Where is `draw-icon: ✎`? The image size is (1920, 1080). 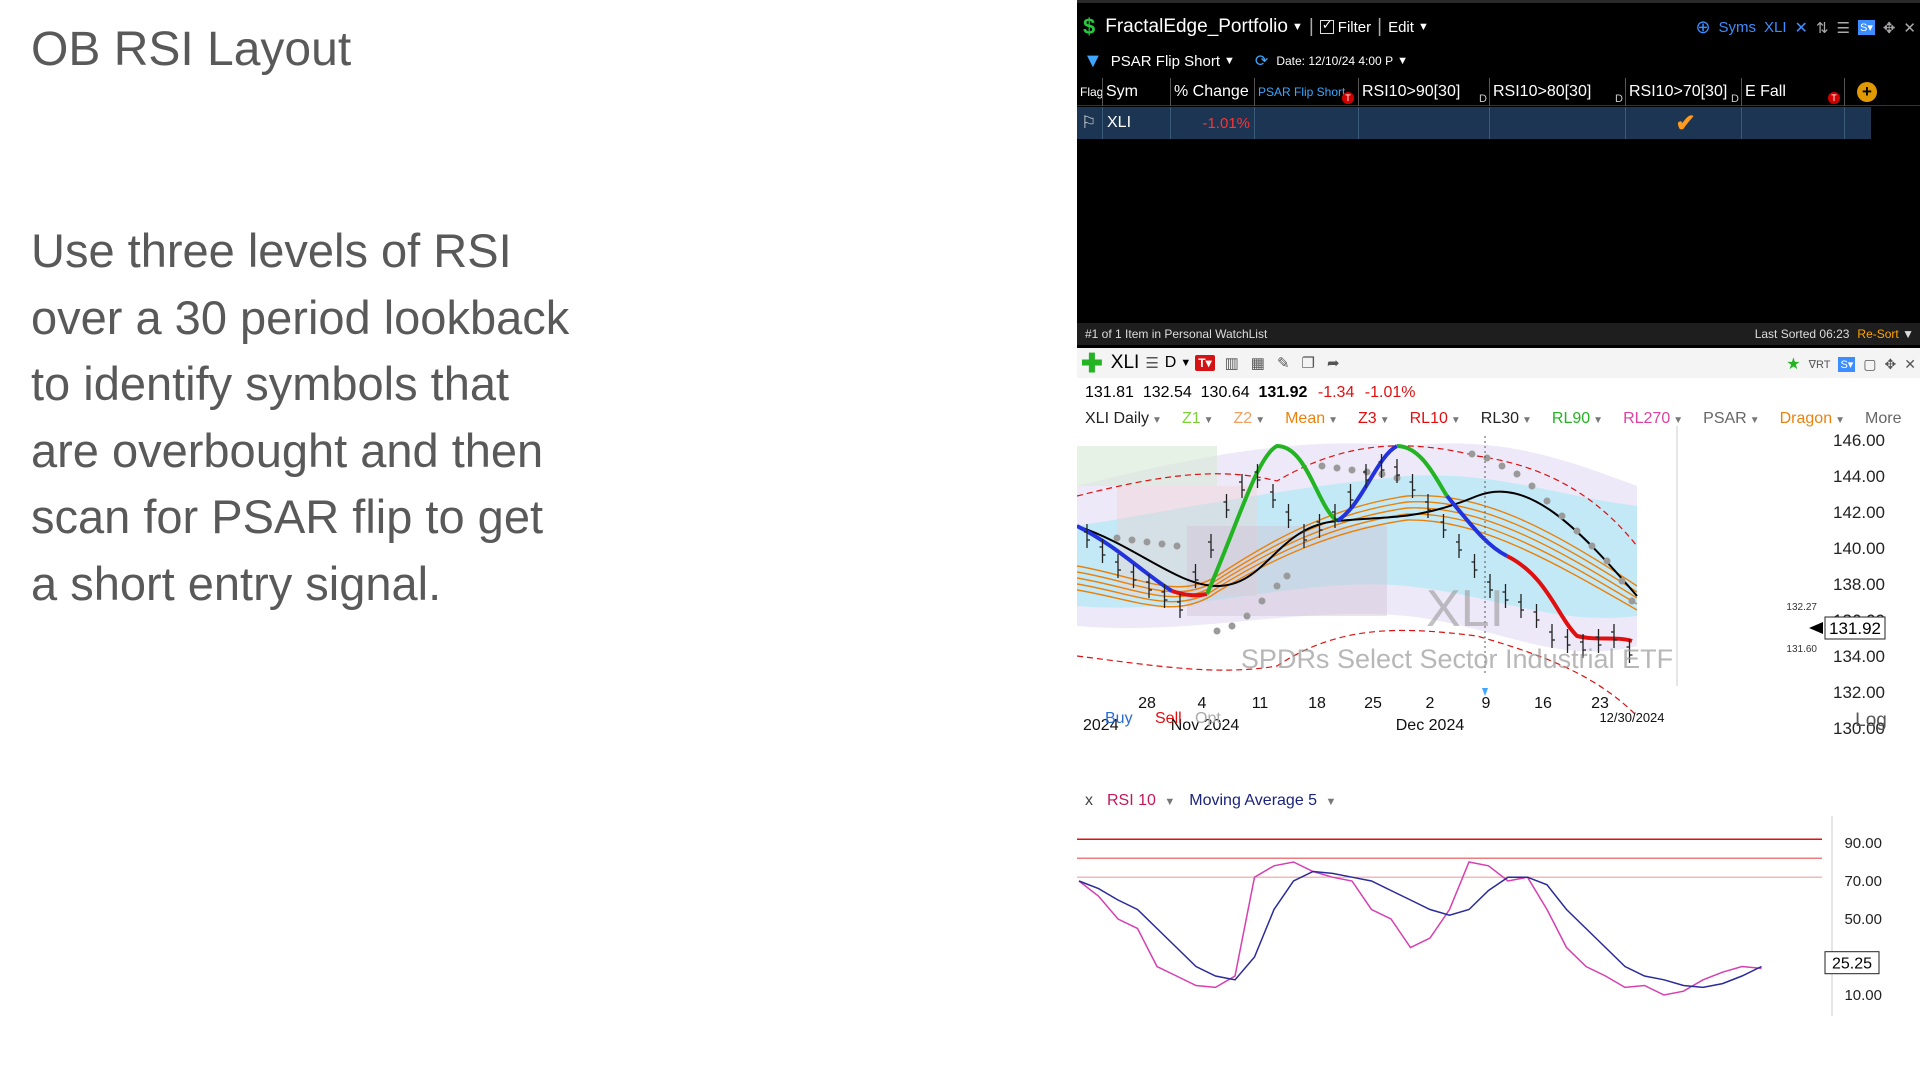
draw-icon: ✎ is located at coordinates (1283, 363).